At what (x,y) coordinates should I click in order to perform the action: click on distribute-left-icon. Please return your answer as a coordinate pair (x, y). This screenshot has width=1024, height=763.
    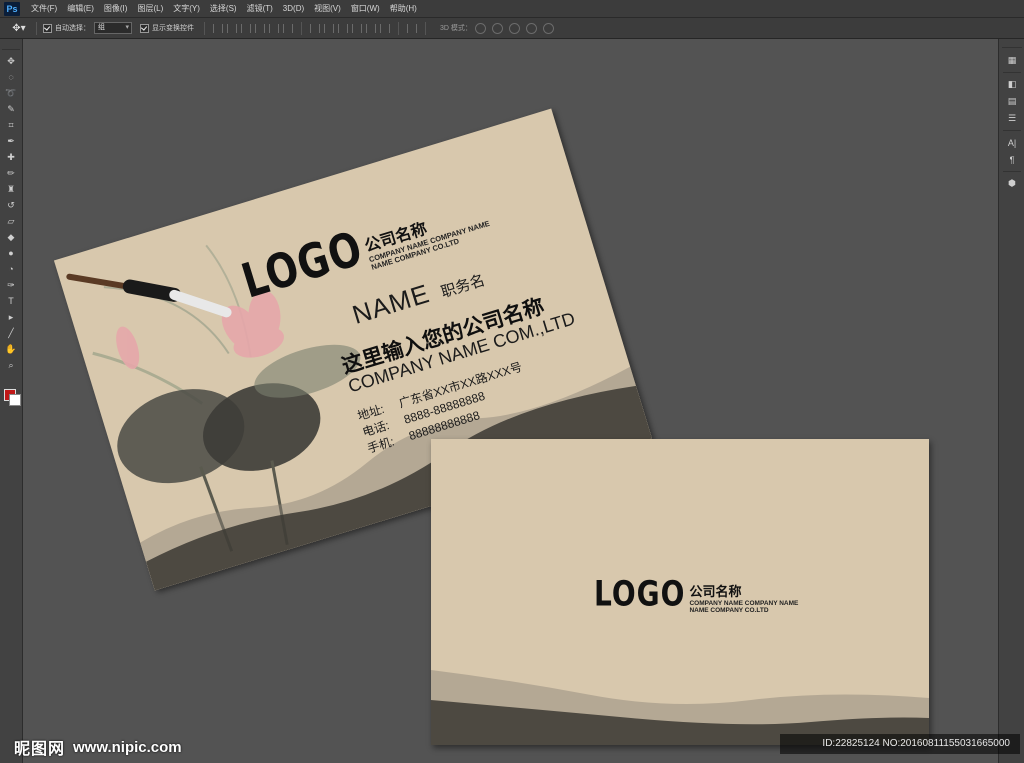
    Looking at the image, I should click on (357, 28).